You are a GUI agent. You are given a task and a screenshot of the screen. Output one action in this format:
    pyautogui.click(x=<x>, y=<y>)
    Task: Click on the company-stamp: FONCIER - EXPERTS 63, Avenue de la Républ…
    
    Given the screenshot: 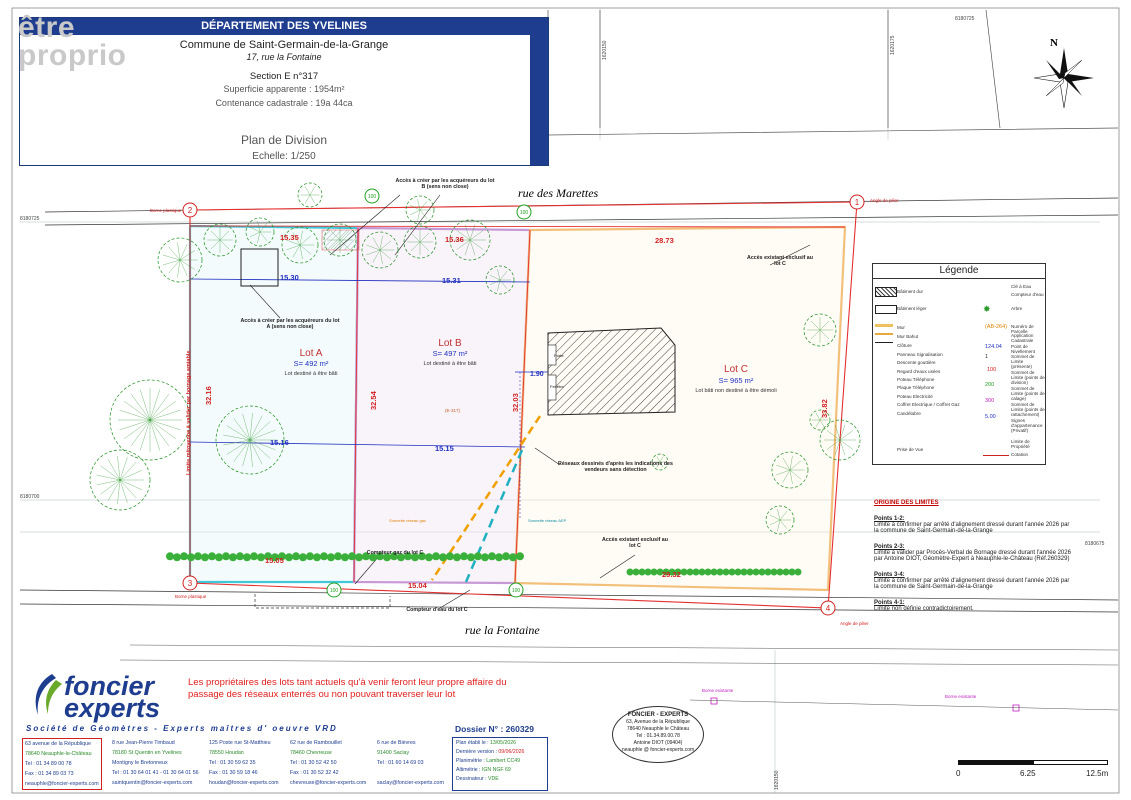 What is the action you would take?
    pyautogui.click(x=658, y=734)
    